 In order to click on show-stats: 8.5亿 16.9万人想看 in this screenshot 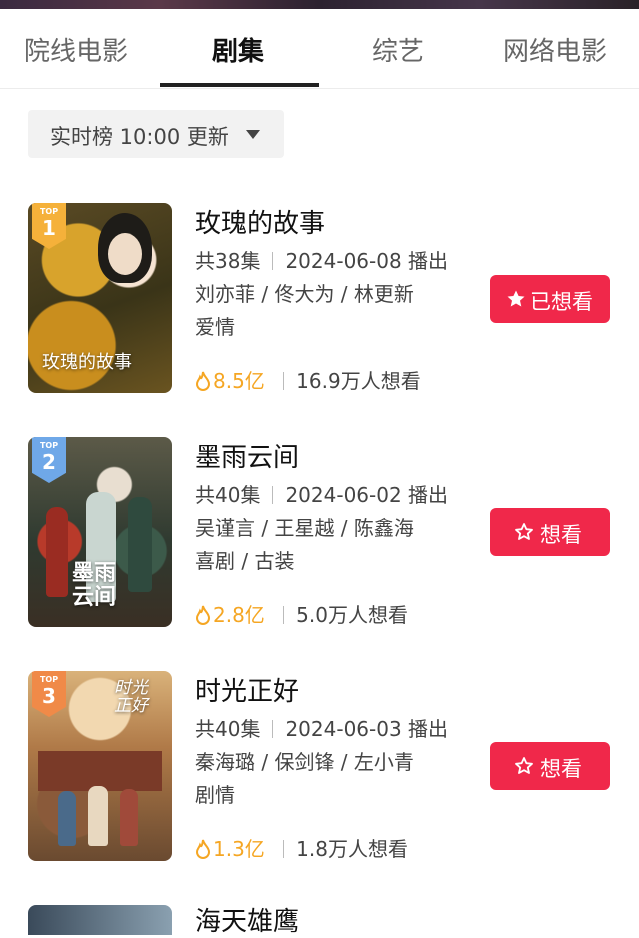, I will do `click(308, 379)`.